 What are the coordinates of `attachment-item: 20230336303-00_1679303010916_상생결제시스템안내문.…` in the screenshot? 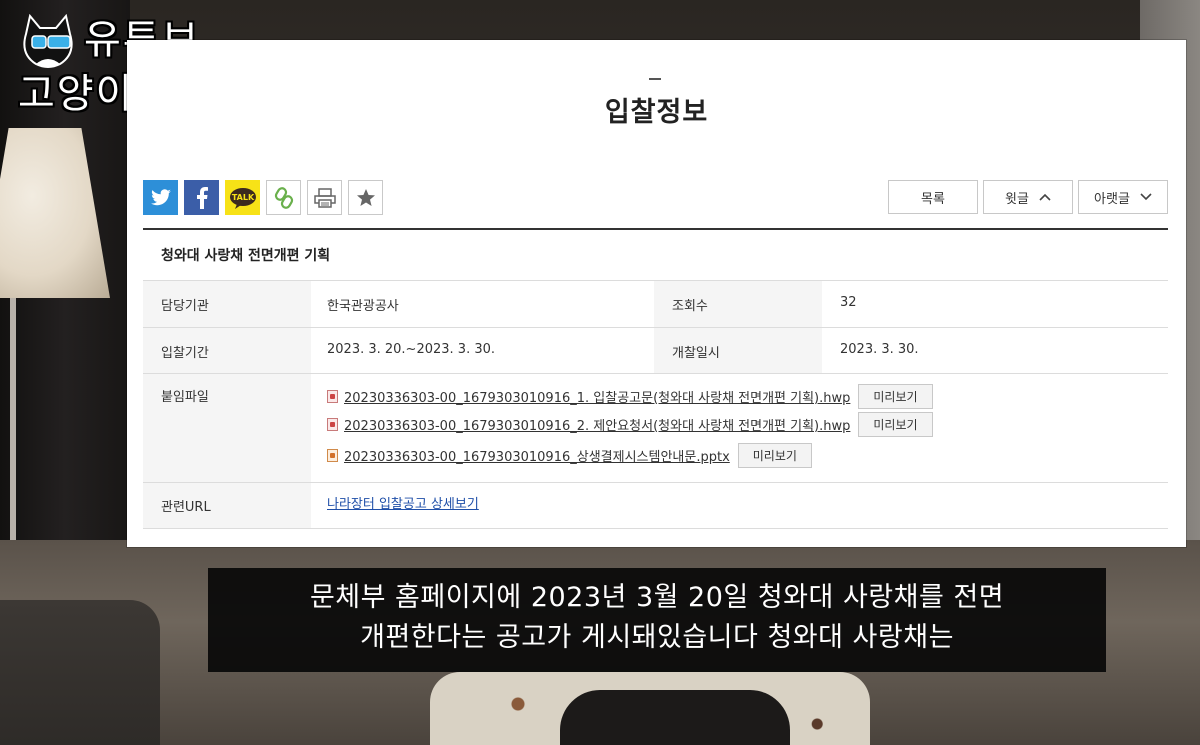 It's located at (569, 455).